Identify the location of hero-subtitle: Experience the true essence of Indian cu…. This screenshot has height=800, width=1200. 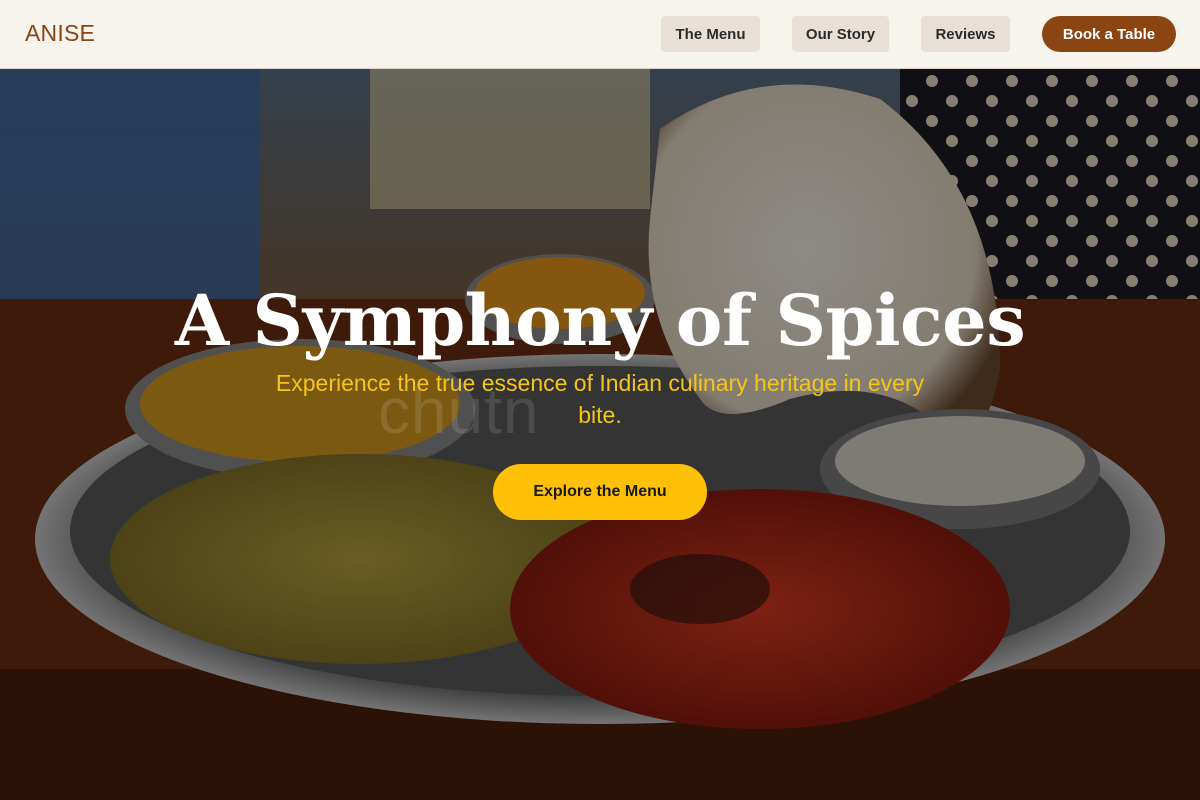
(600, 399).